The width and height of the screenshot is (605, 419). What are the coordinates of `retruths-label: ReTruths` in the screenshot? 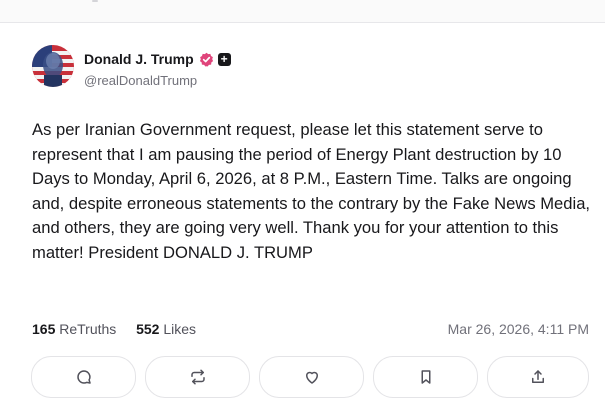 It's located at (87, 329).